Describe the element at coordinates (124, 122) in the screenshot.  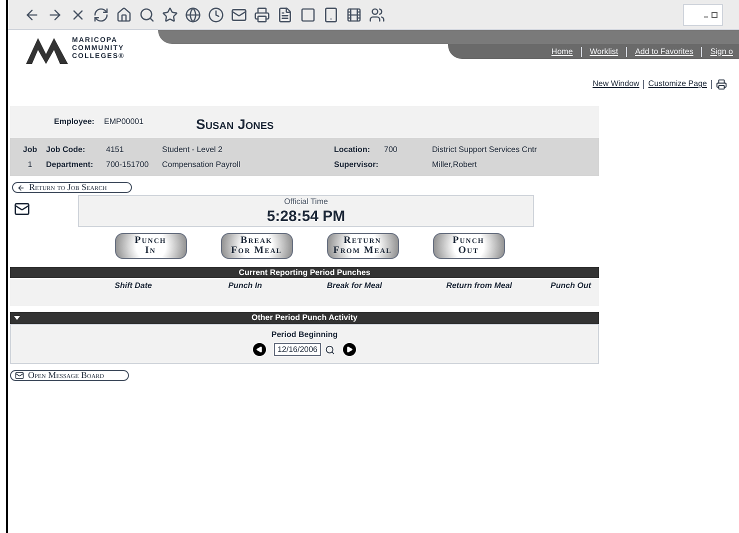
I see `employee-id: EMP00001` at that location.